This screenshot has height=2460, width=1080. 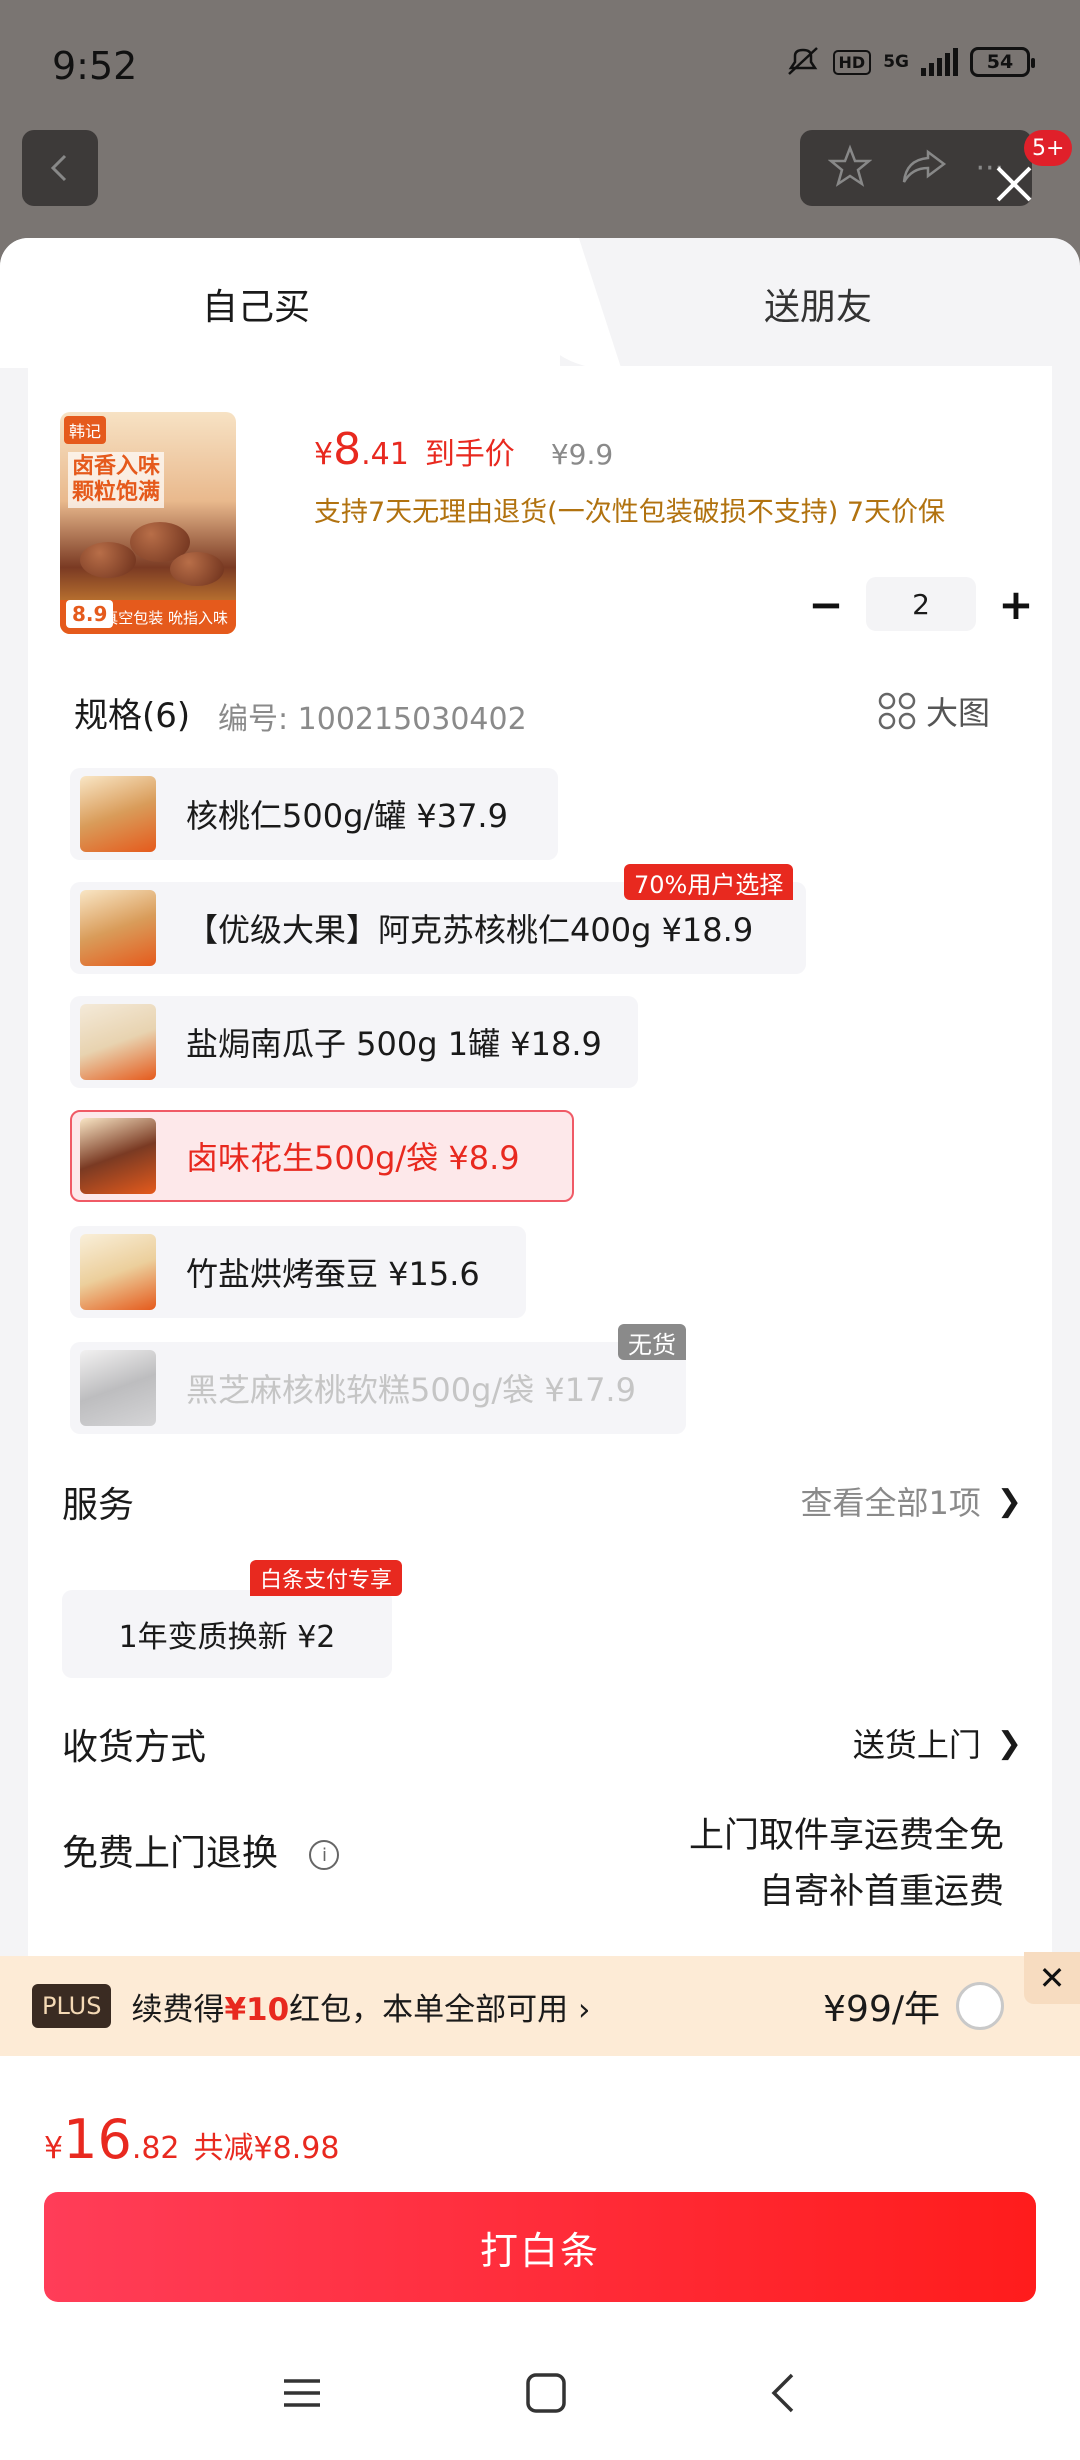 I want to click on tab-friend: 送朋友, so click(x=818, y=304).